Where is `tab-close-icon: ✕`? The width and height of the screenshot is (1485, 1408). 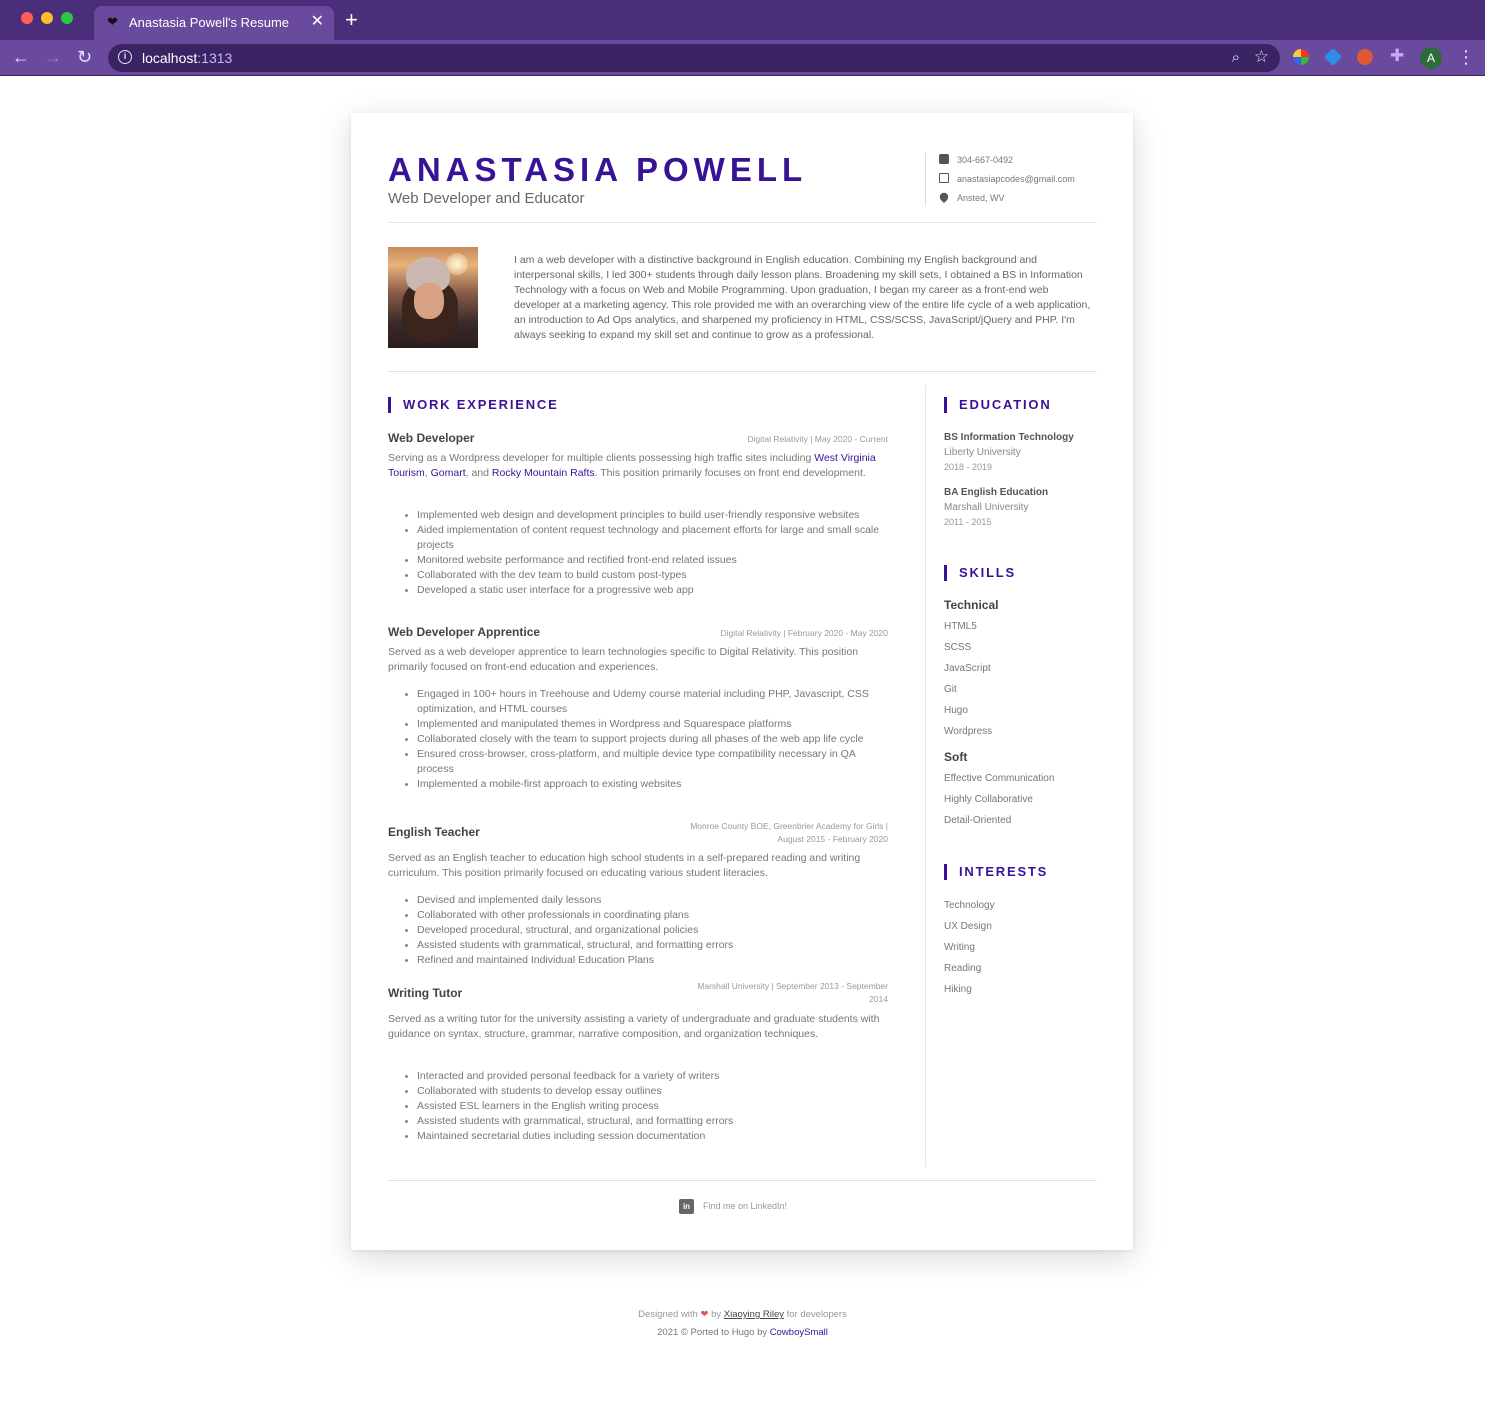 tab-close-icon: ✕ is located at coordinates (317, 22).